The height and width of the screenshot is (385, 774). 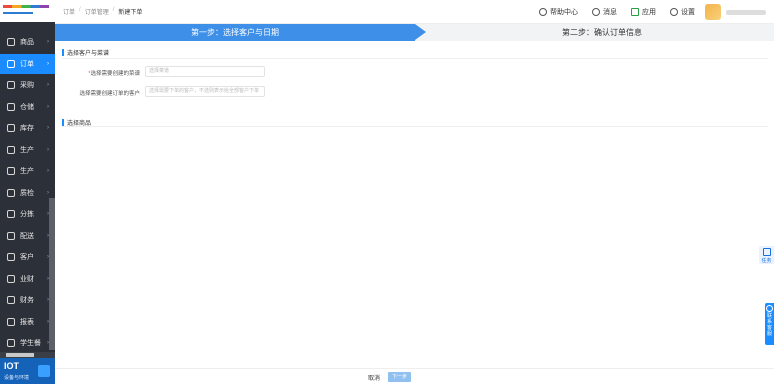 What do you see at coordinates (11, 321) in the screenshot?
I see `report-icon` at bounding box center [11, 321].